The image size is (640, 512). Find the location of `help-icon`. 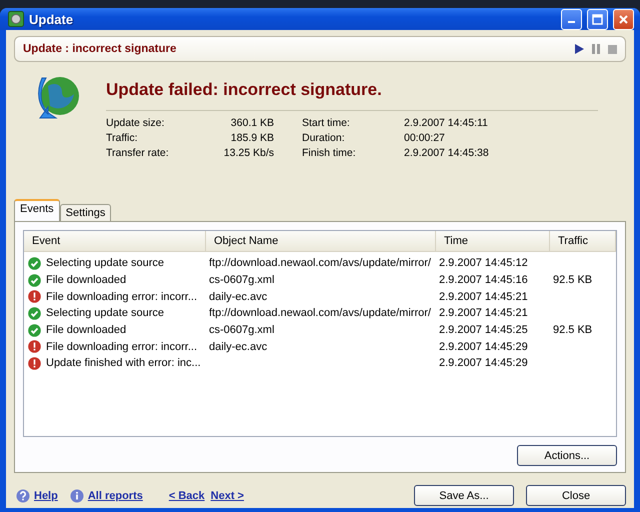

help-icon is located at coordinates (23, 495).